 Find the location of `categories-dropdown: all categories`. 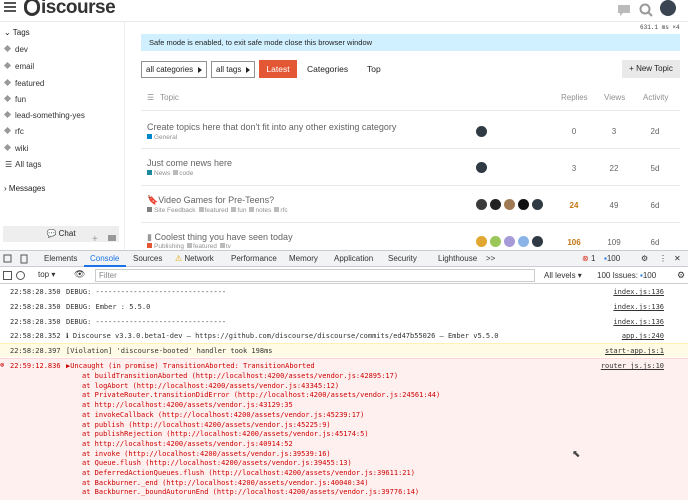

categories-dropdown: all categories is located at coordinates (174, 69).